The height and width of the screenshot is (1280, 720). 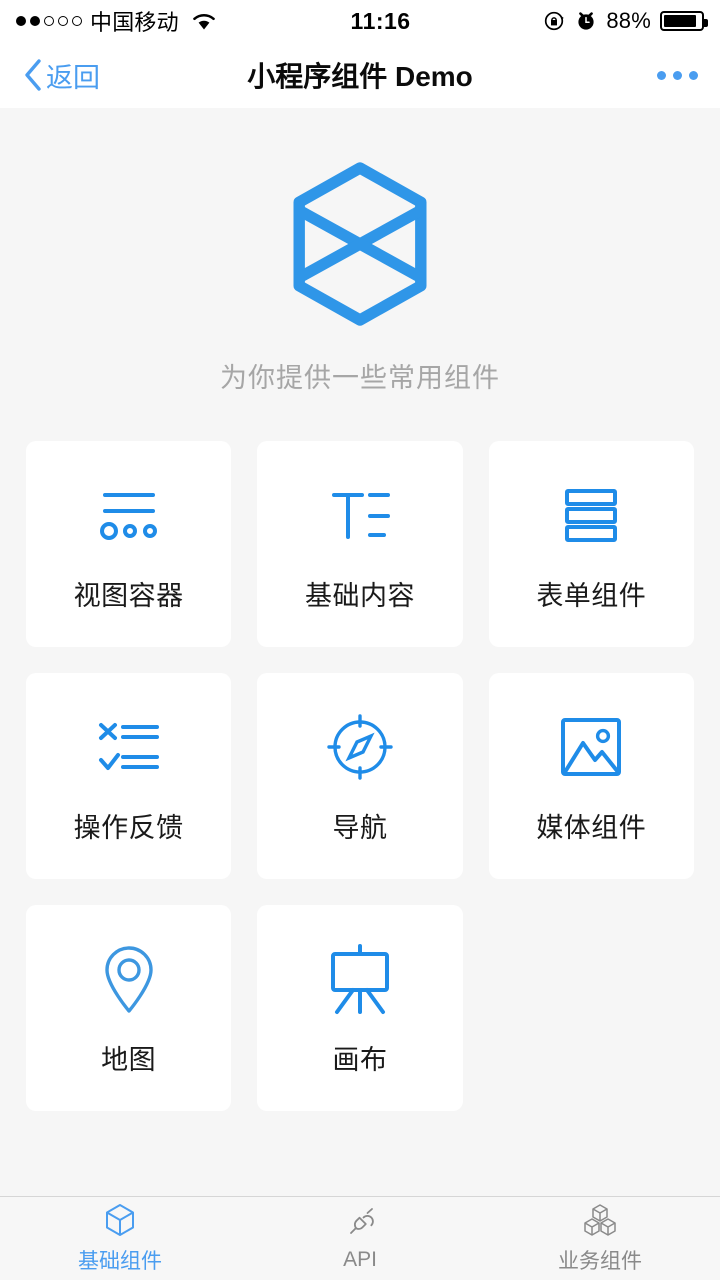 What do you see at coordinates (591, 827) in the screenshot?
I see `card-label: 媒体组件` at bounding box center [591, 827].